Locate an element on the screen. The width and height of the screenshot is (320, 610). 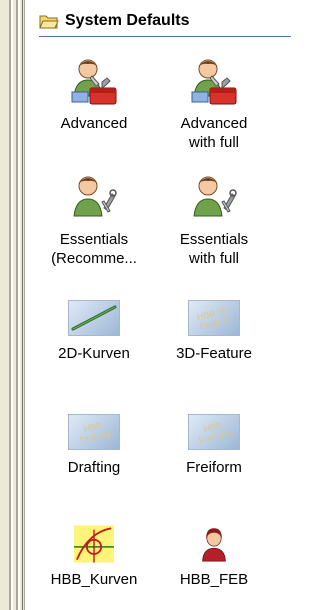
role-drafting-label: Drafting is located at coordinates (94, 467).